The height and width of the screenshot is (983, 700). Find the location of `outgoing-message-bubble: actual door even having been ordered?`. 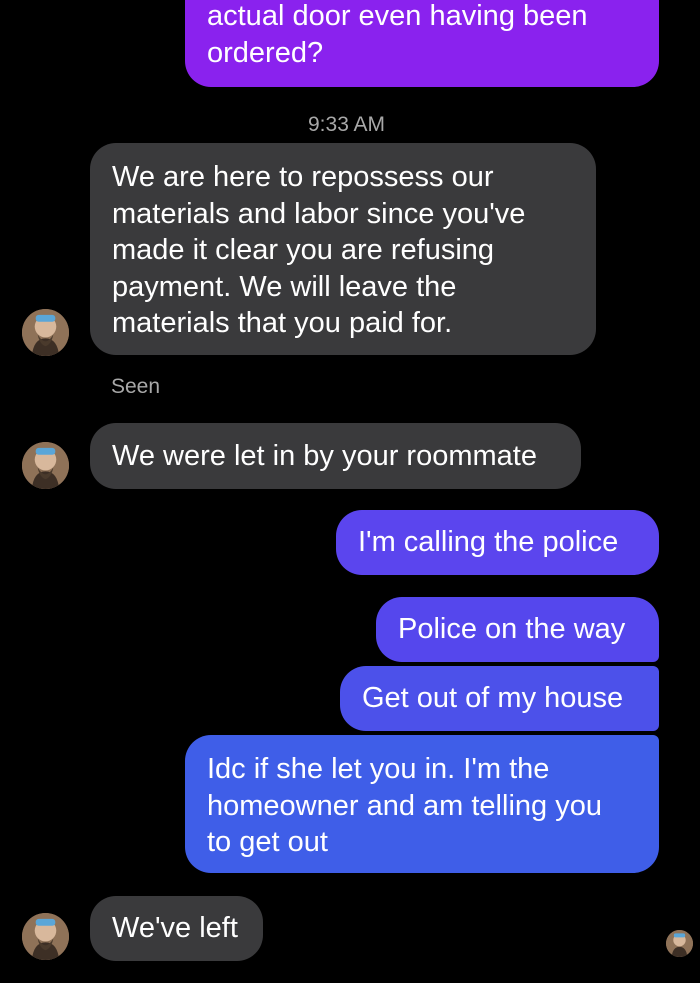

outgoing-message-bubble: actual door even having been ordered? is located at coordinates (422, 43).